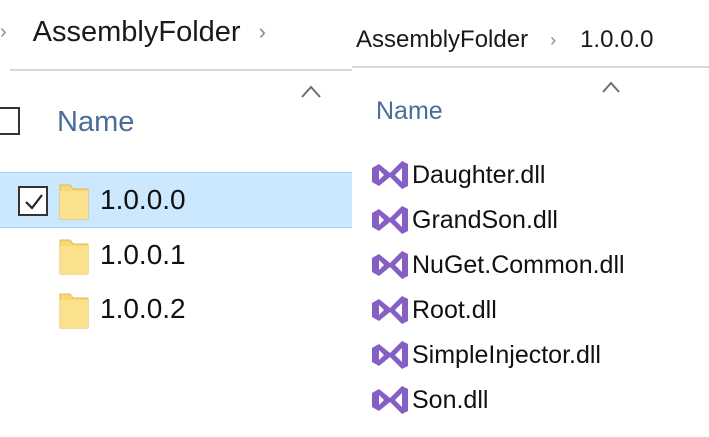 This screenshot has height=437, width=709. I want to click on file-item: GrandSon.dll, so click(535, 220).